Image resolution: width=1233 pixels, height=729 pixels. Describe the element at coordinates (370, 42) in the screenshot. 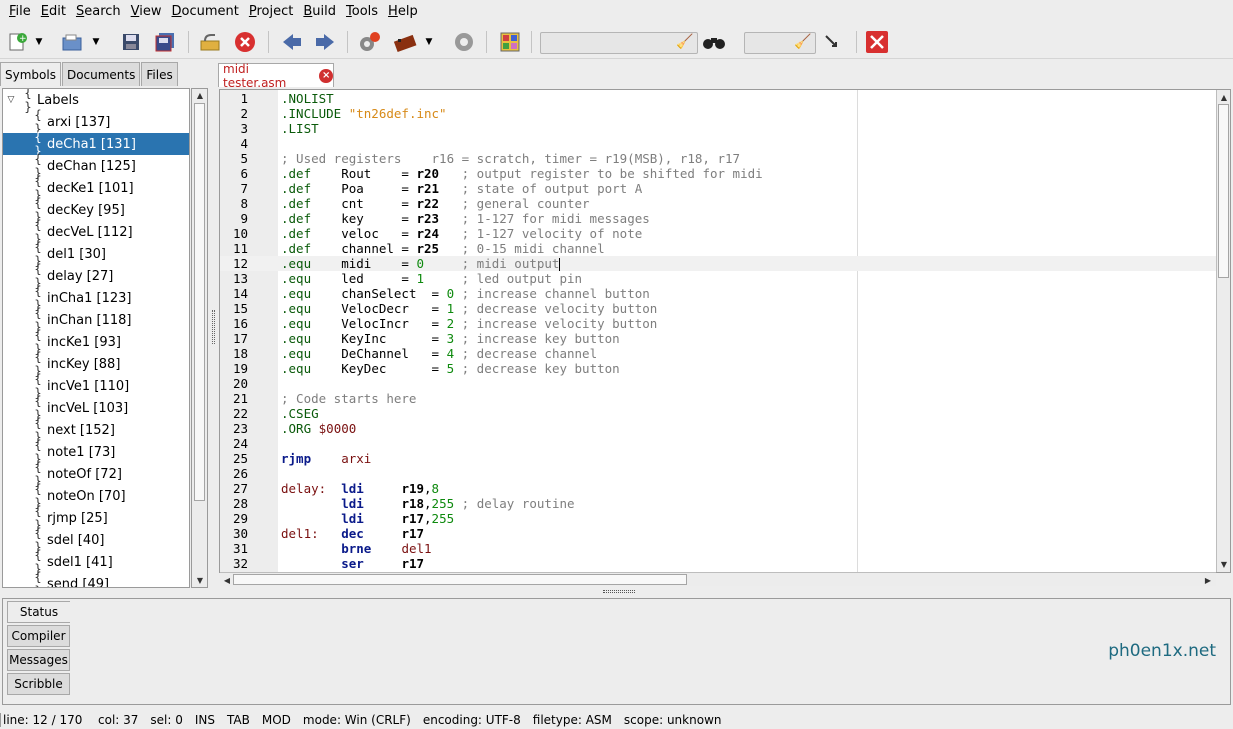

I see `compile-icon` at that location.